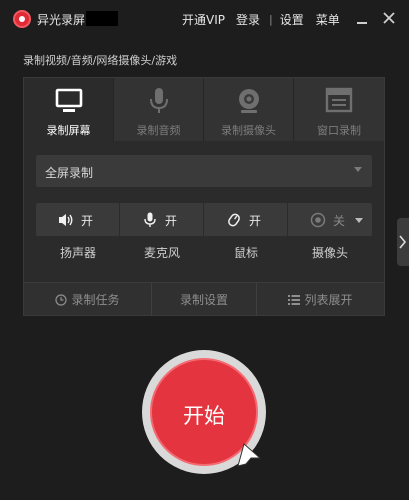 Image resolution: width=409 pixels, height=500 pixels. Describe the element at coordinates (78, 219) in the screenshot. I see `speaker-toggle: 开` at that location.